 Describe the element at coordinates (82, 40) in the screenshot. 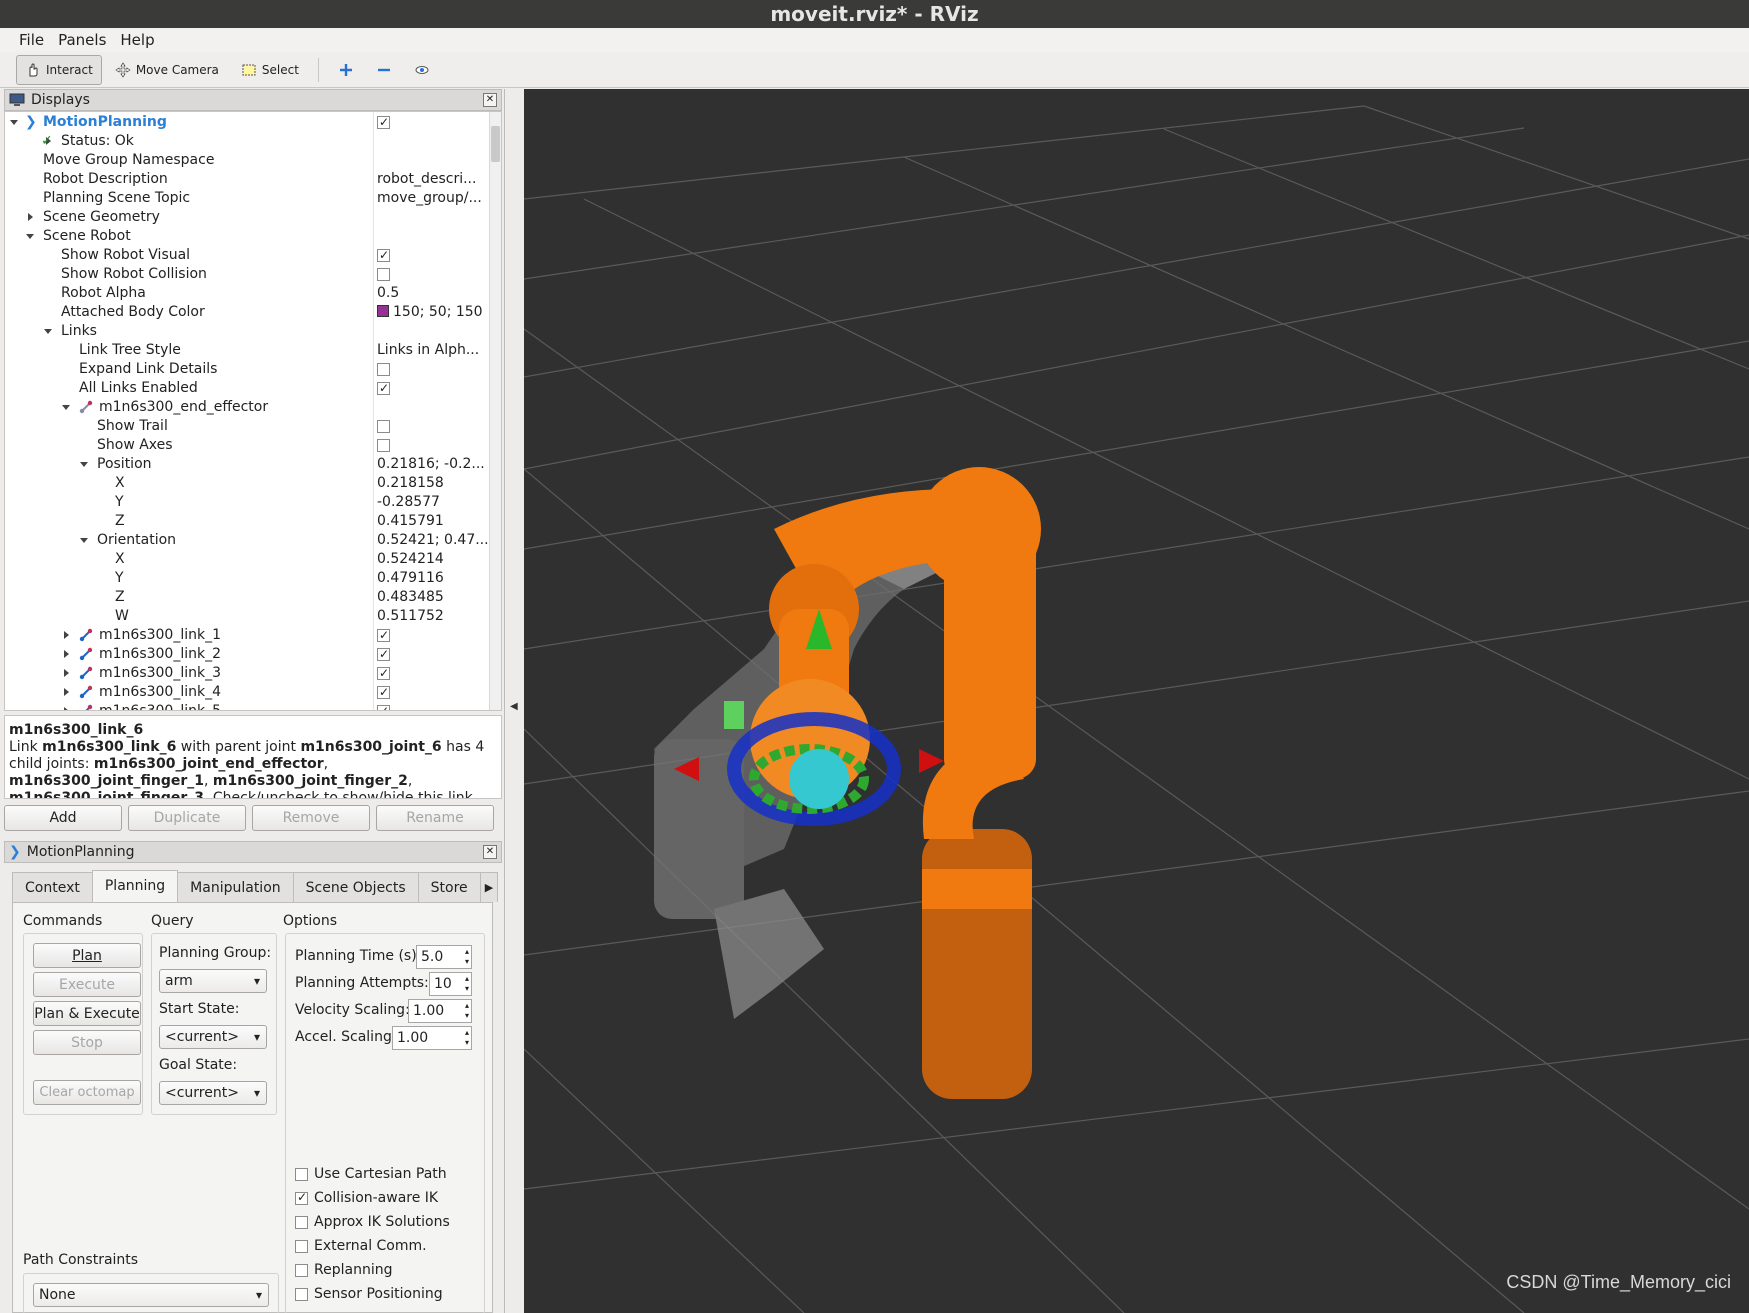

I see `menu-panels: Panels` at that location.